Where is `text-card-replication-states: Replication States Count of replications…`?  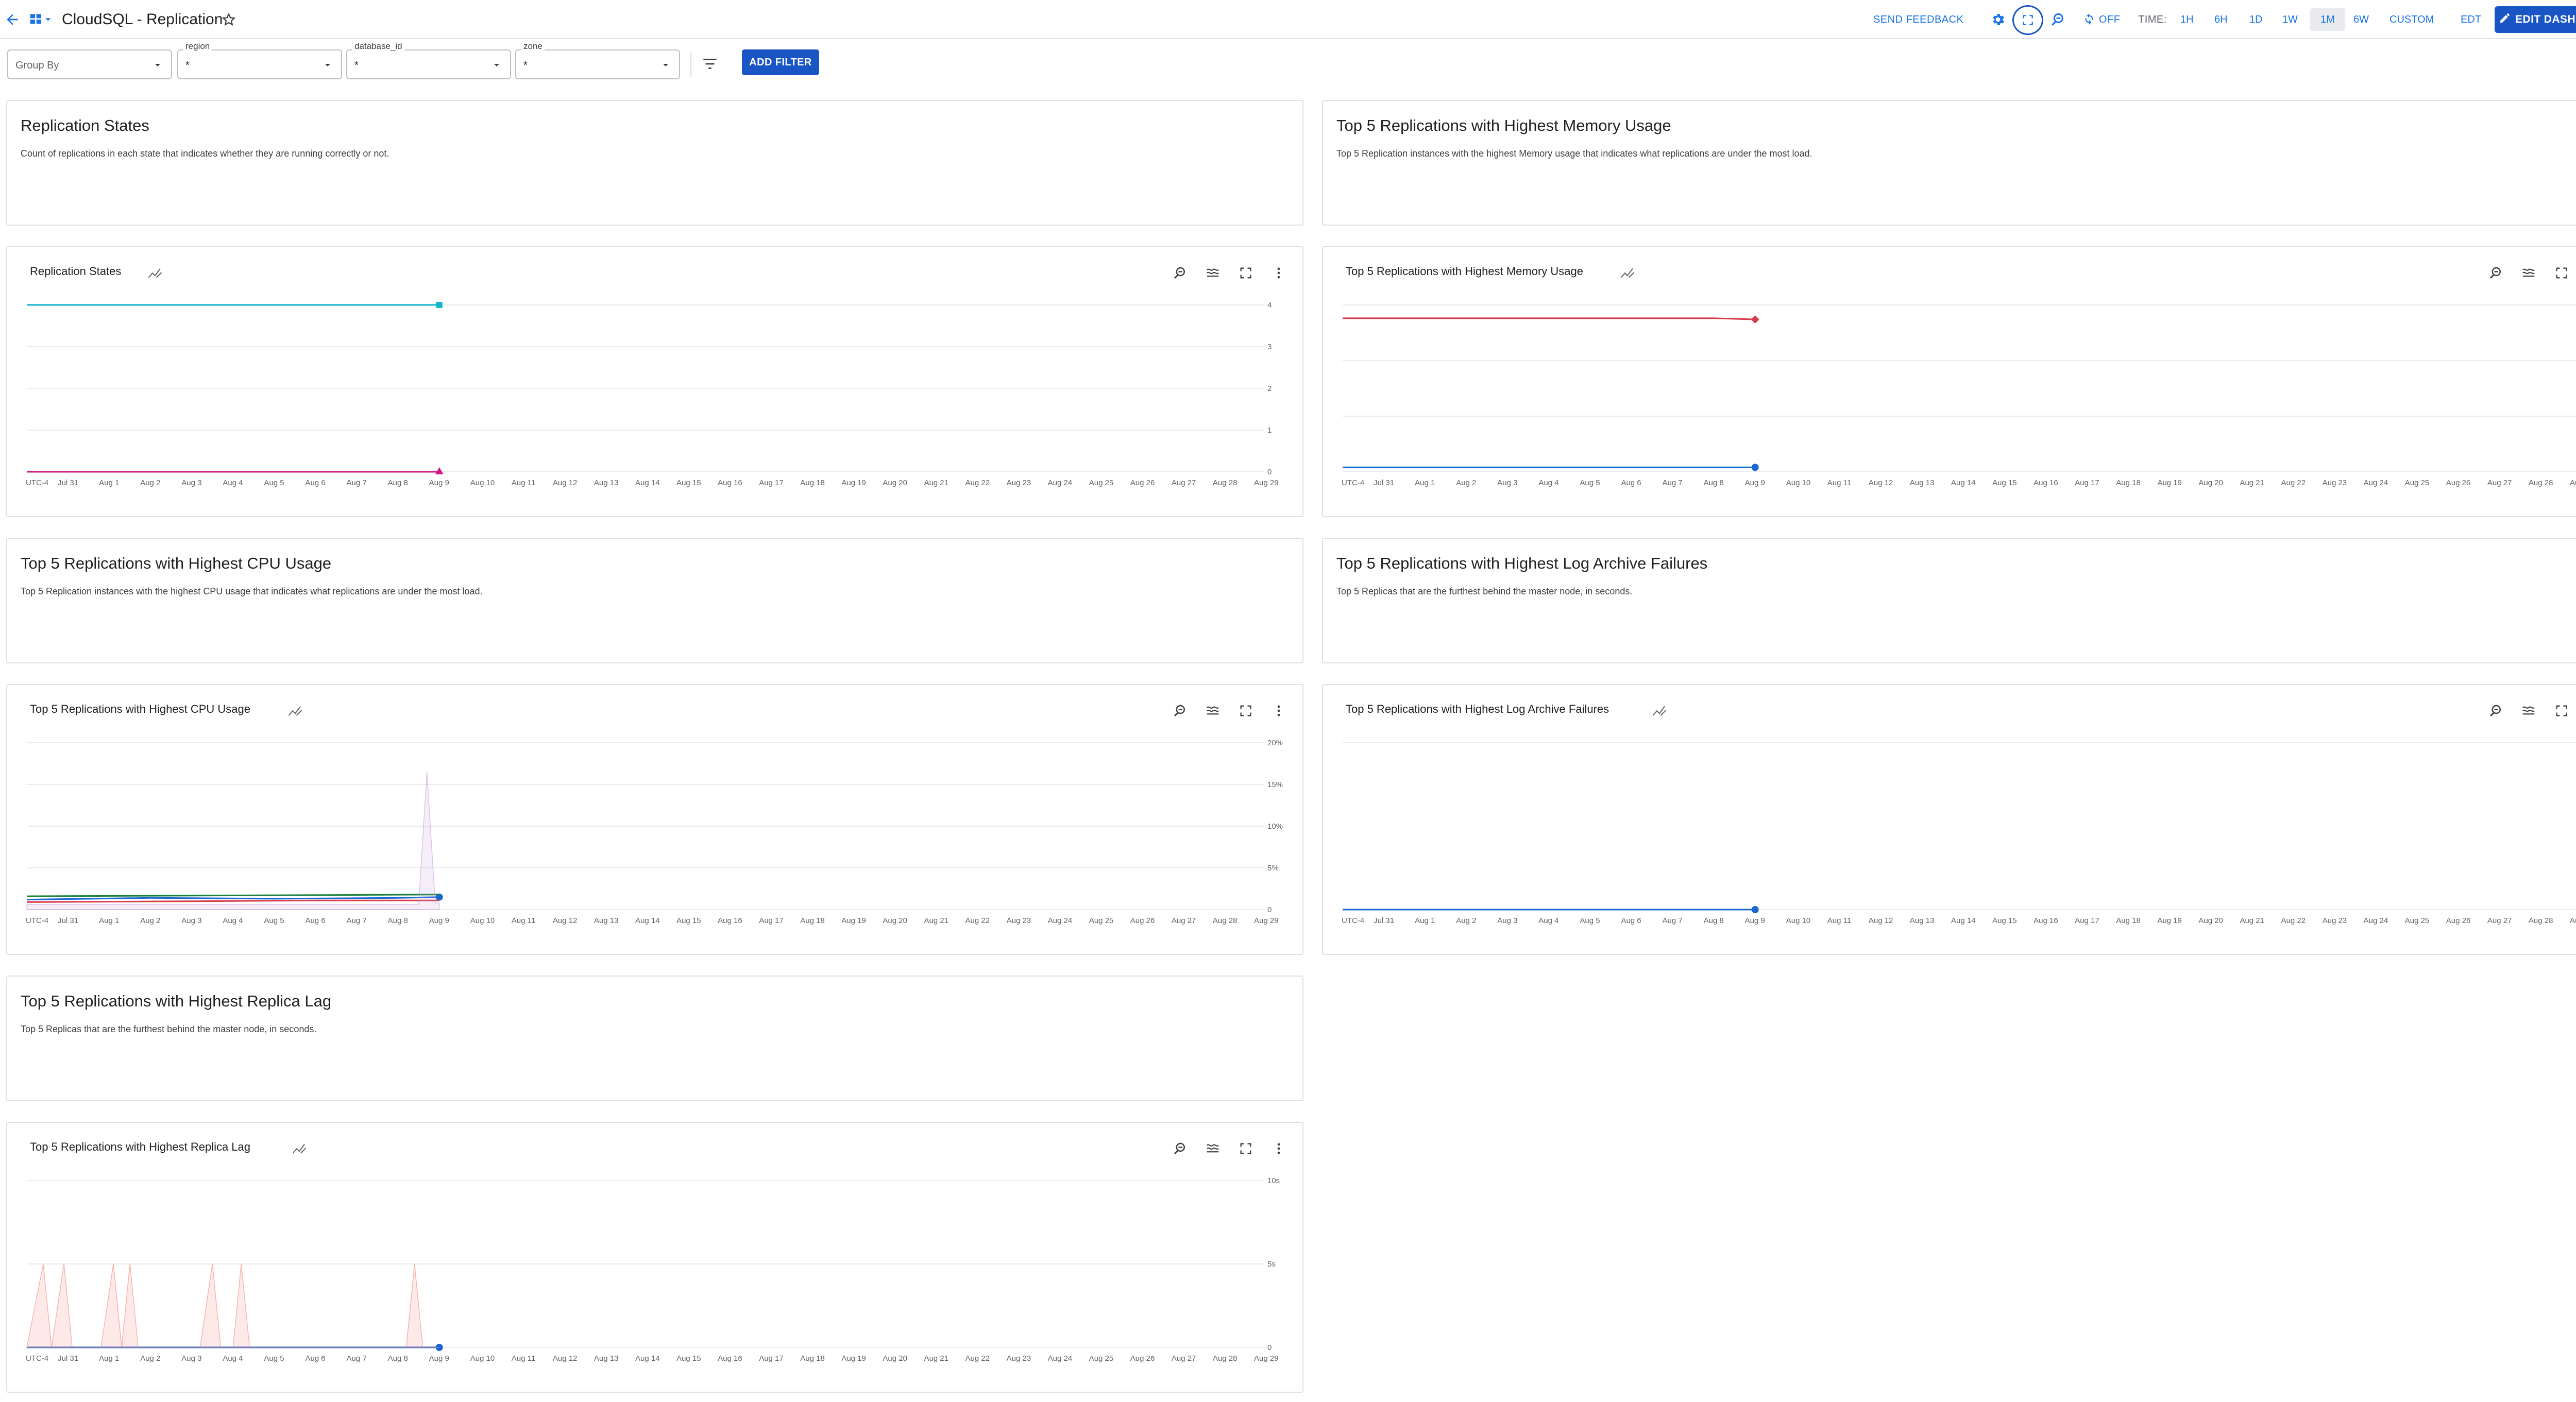 text-card-replication-states: Replication States Count of replications… is located at coordinates (654, 163).